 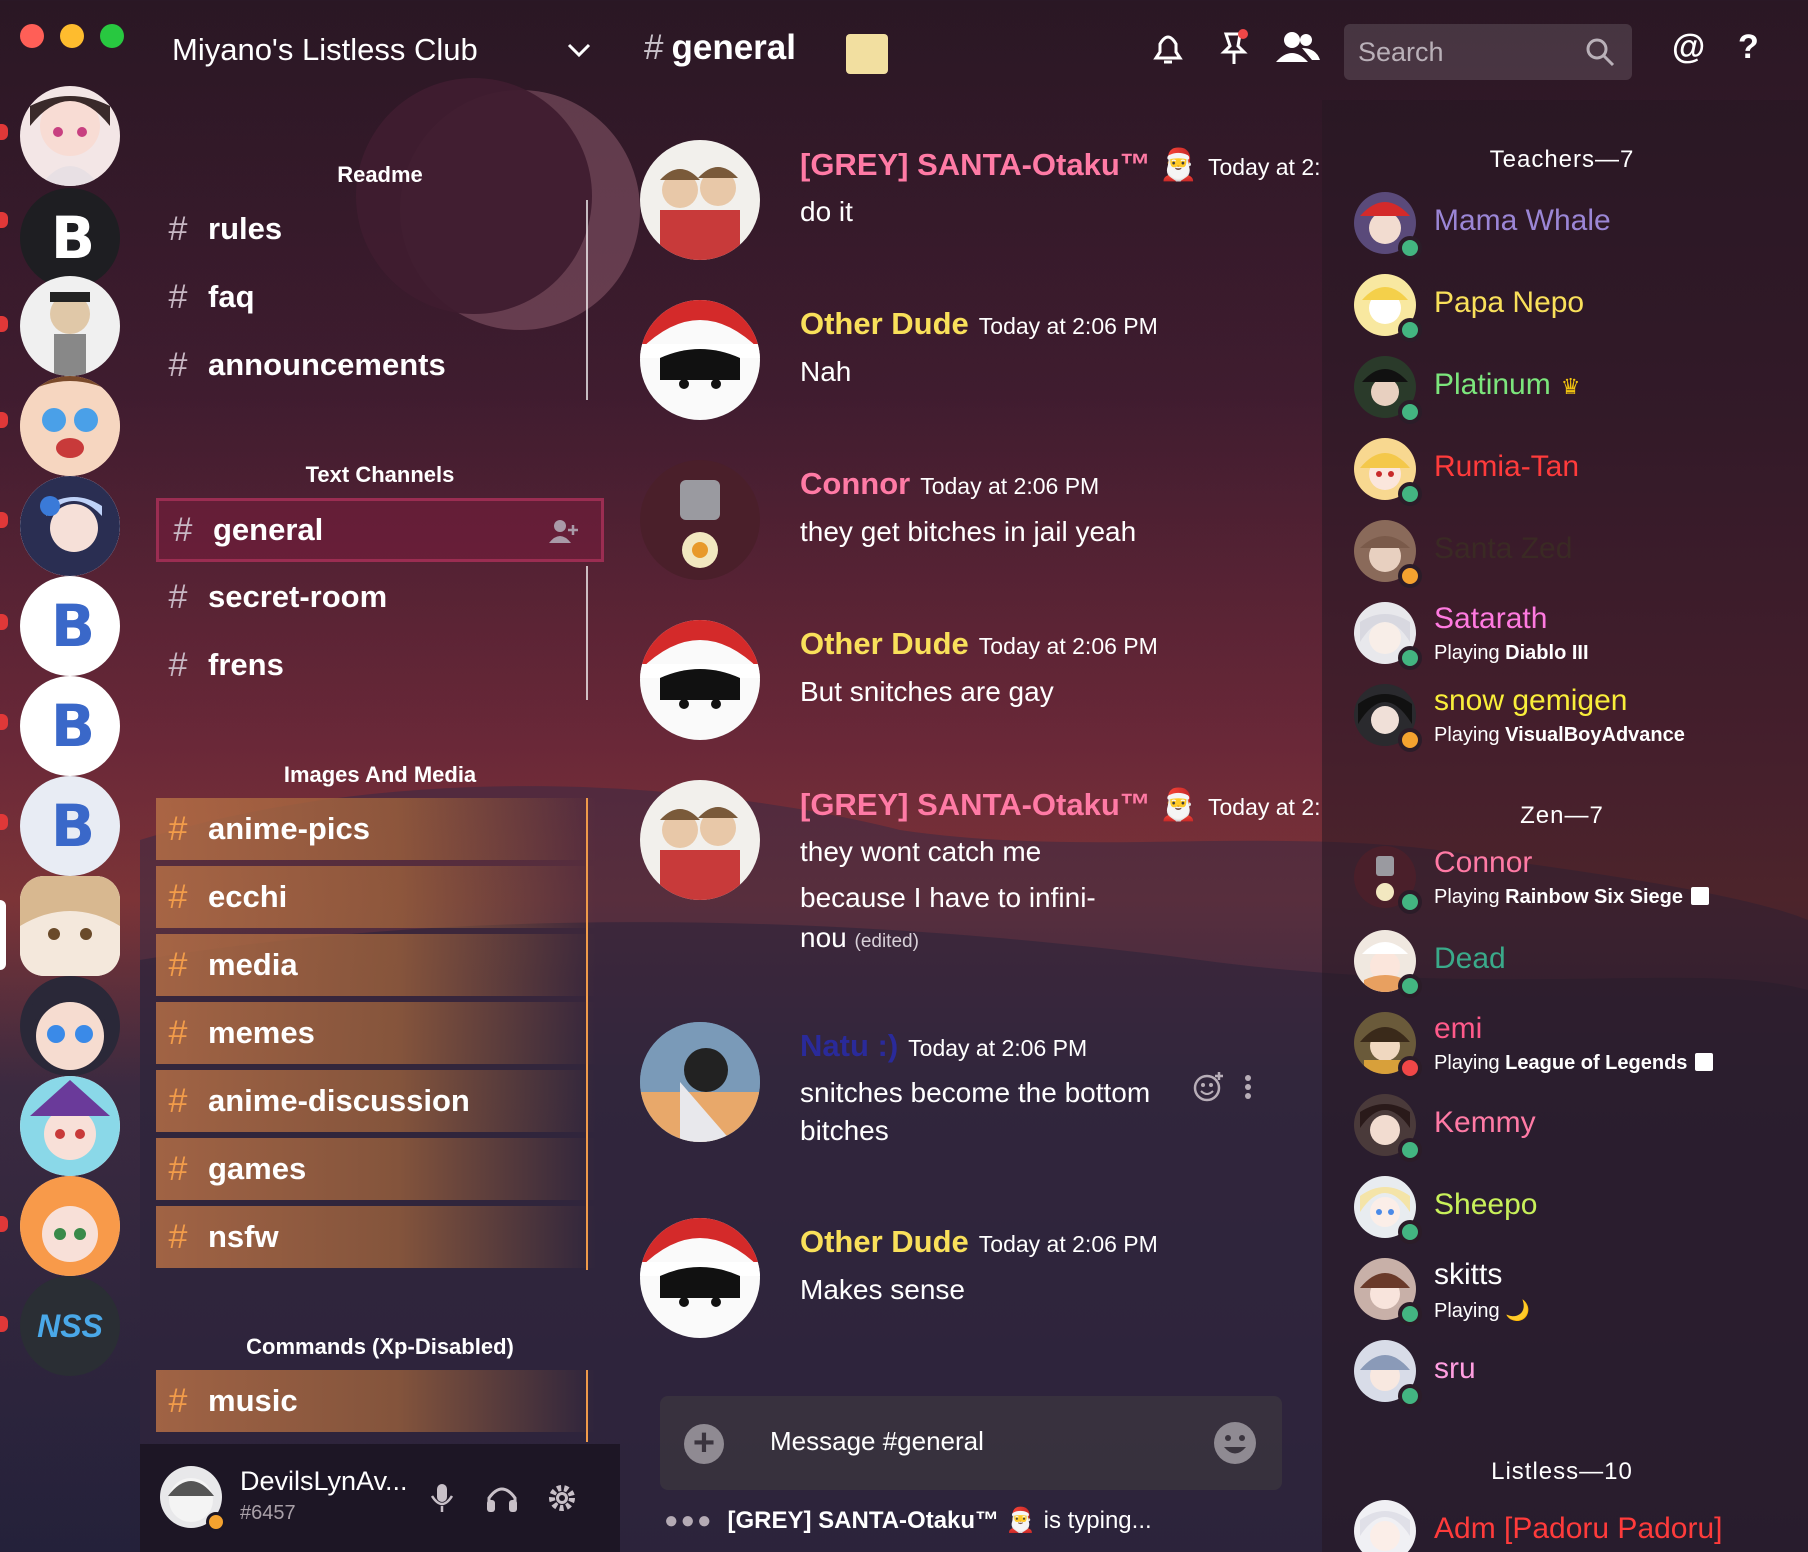 What do you see at coordinates (376, 1169) in the screenshot?
I see `channel-games: # games` at bounding box center [376, 1169].